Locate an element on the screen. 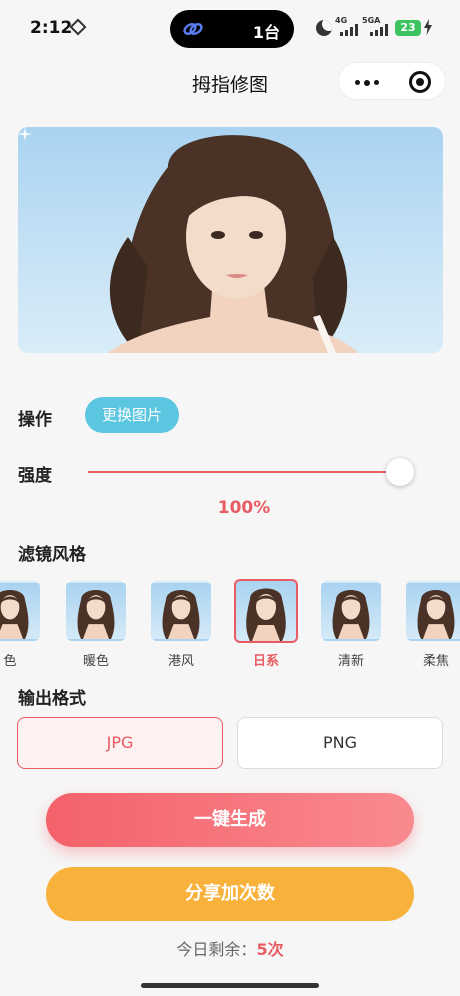 This screenshot has width=460, height=996. more-icon is located at coordinates (367, 82).